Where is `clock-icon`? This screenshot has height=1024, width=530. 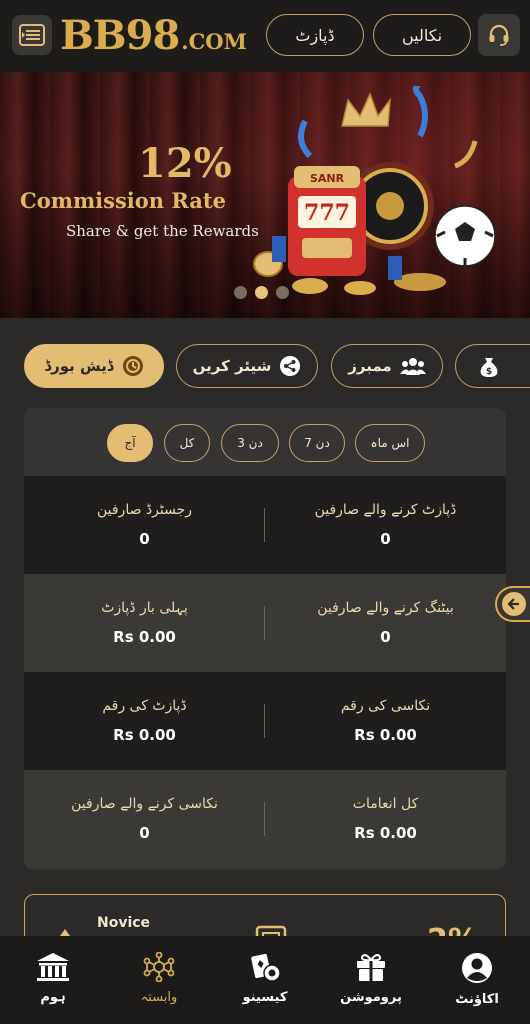 clock-icon is located at coordinates (132, 366).